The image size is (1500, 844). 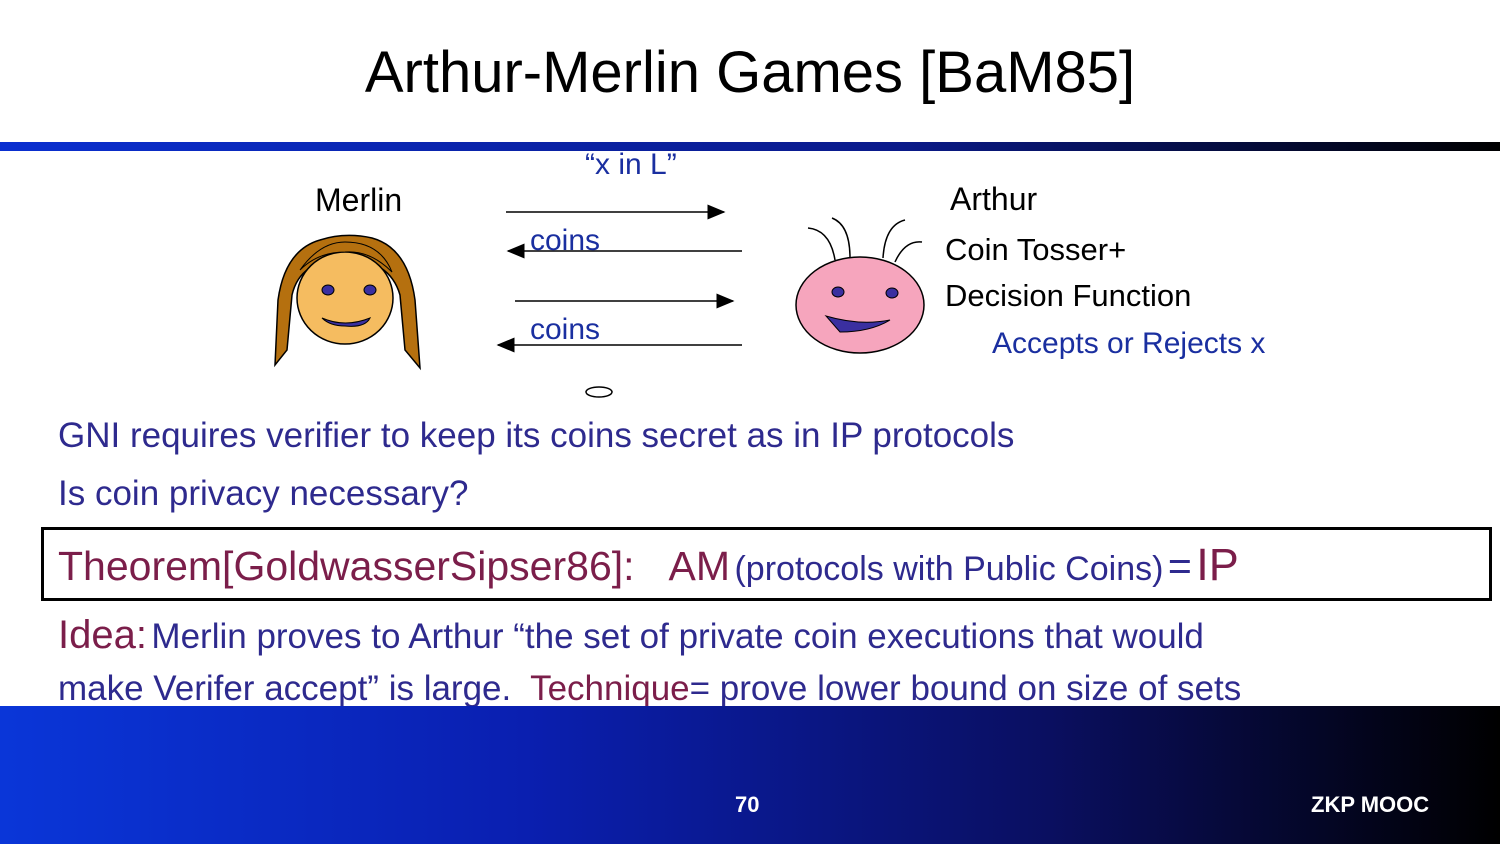 I want to click on ellipsis-oval, so click(x=599, y=392).